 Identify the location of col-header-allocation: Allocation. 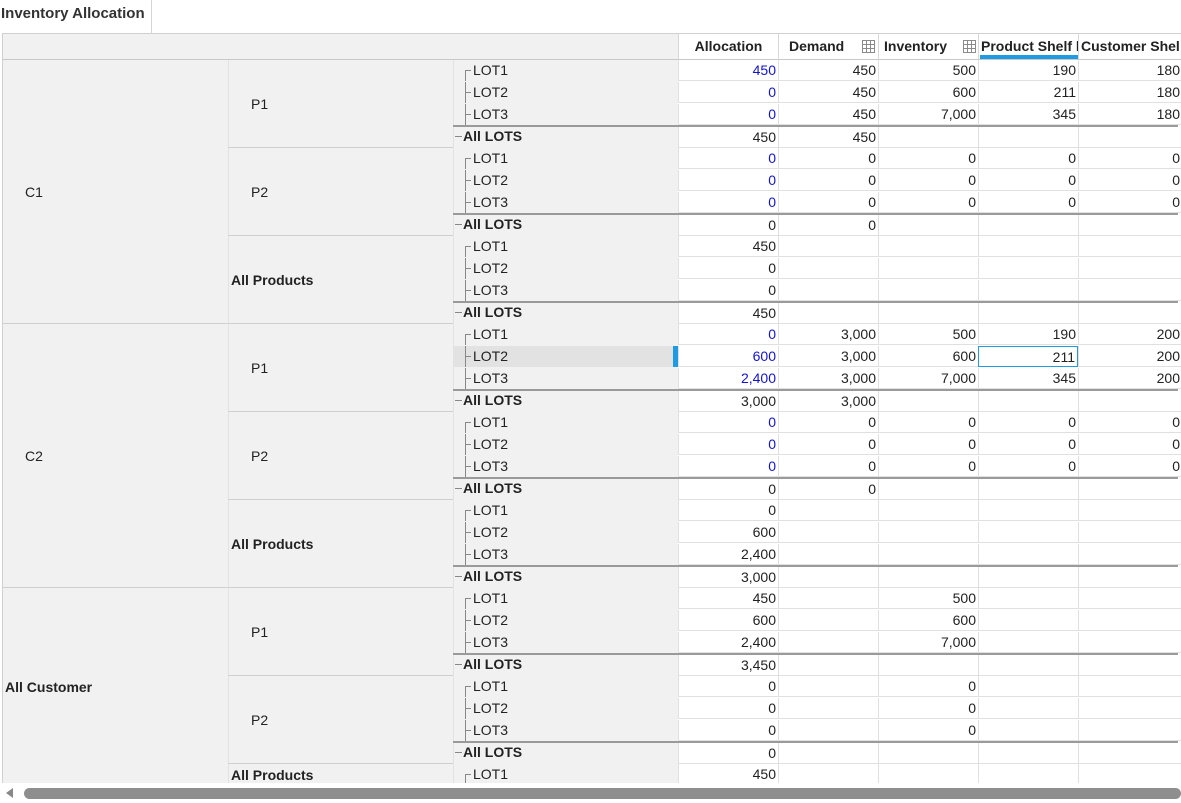
(728, 47).